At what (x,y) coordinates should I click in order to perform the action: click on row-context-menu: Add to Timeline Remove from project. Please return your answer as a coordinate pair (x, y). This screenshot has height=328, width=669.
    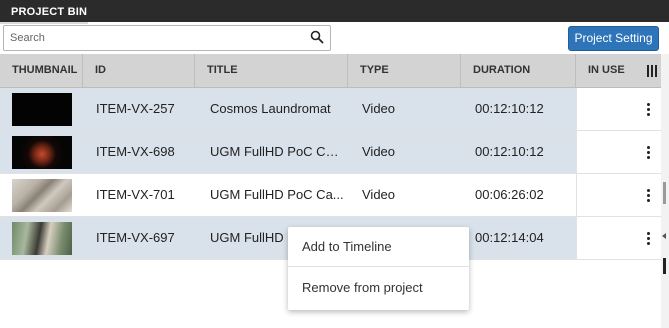
    Looking at the image, I should click on (378, 268).